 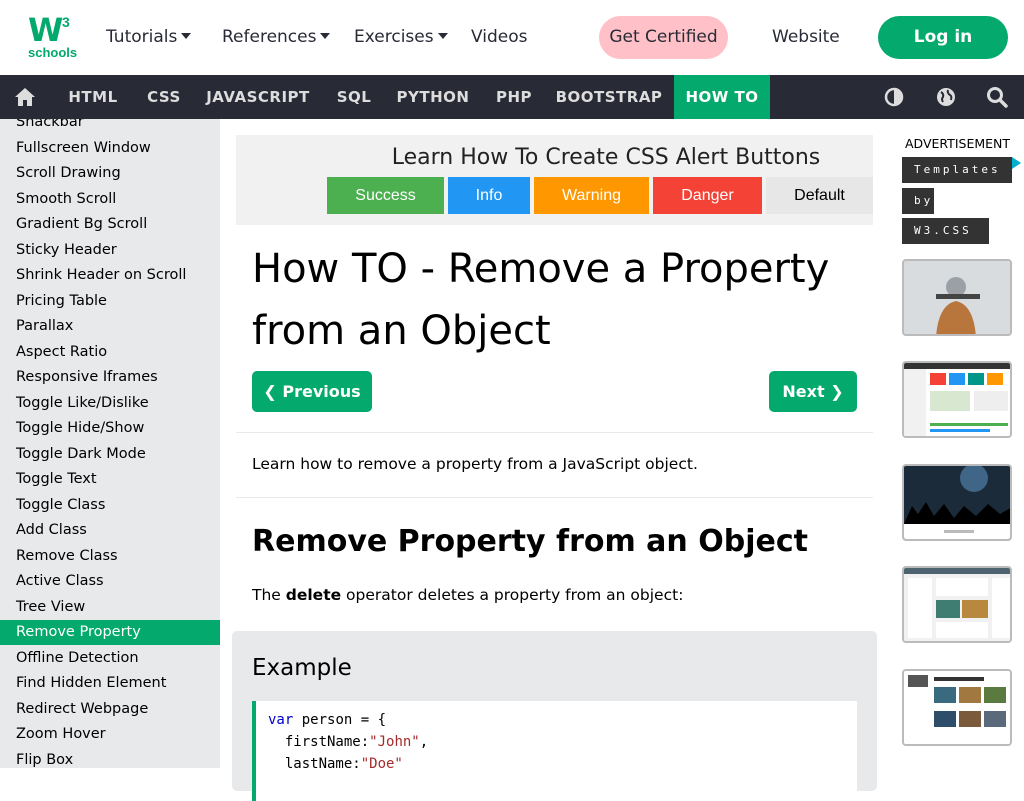 What do you see at coordinates (562, 764) in the screenshot?
I see `code-line: lastName:"Doe"` at bounding box center [562, 764].